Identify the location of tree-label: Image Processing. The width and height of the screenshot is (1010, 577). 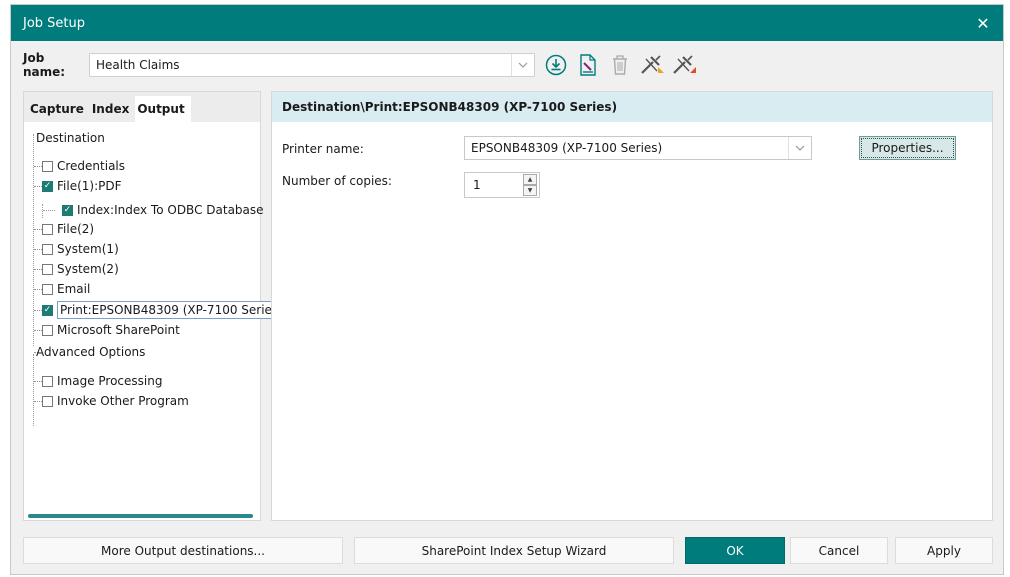
(110, 381).